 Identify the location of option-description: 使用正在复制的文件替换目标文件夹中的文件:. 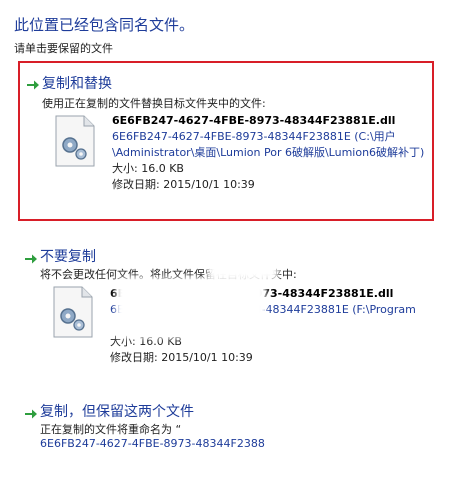
(154, 103).